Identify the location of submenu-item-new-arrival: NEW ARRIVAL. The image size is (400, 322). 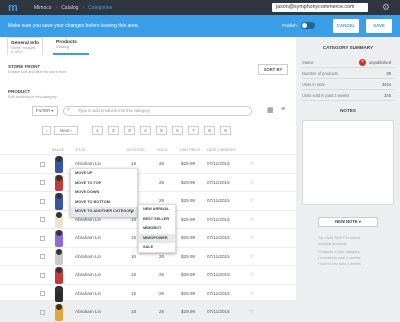
(157, 210).